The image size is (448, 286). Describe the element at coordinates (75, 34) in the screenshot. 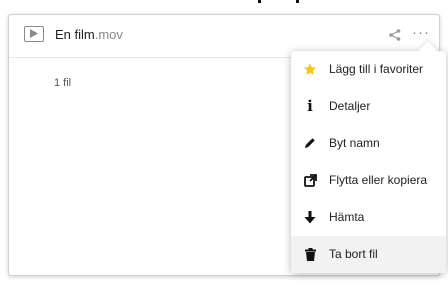

I see `file-basename: En film` at that location.